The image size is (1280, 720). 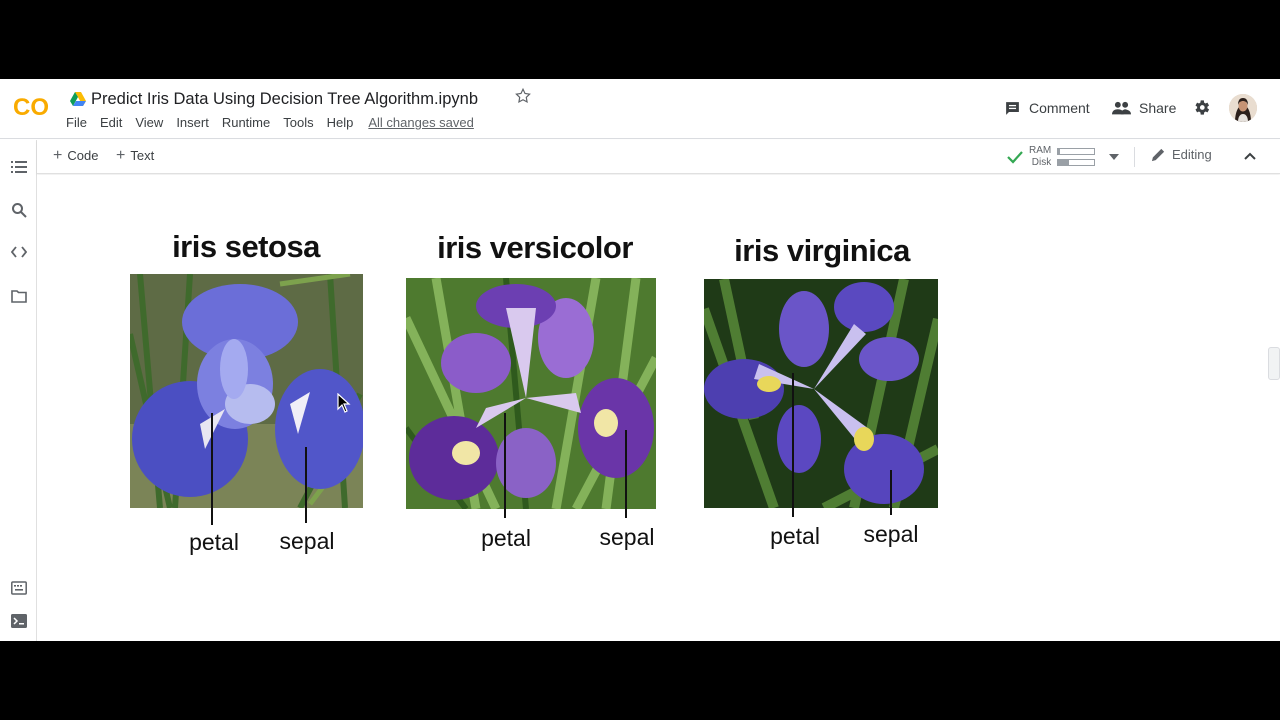 What do you see at coordinates (658, 157) in the screenshot?
I see `notebook-toolbar: + Code + Text RAM Disk Editing` at bounding box center [658, 157].